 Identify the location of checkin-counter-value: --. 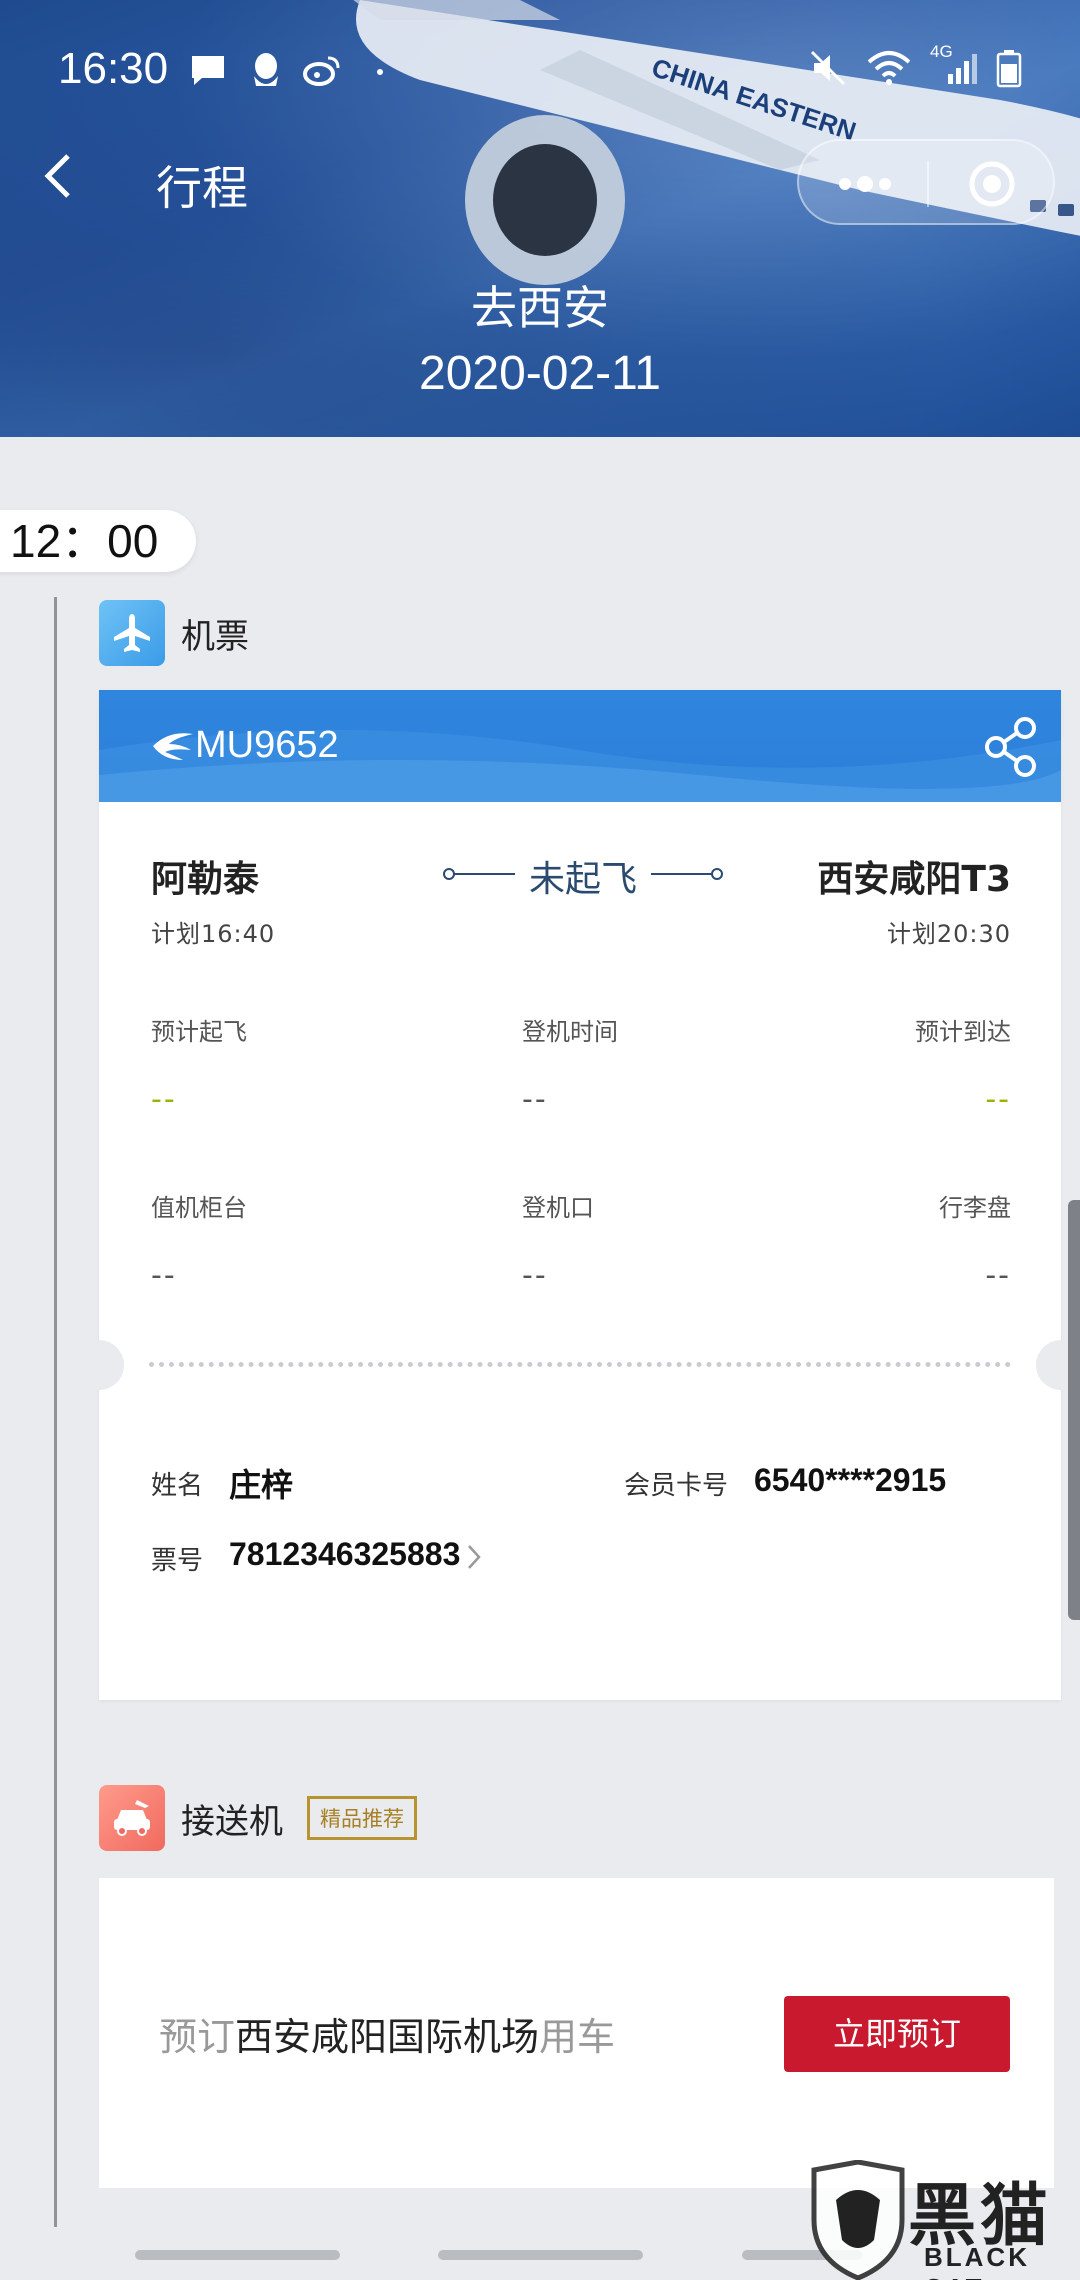
(164, 1275).